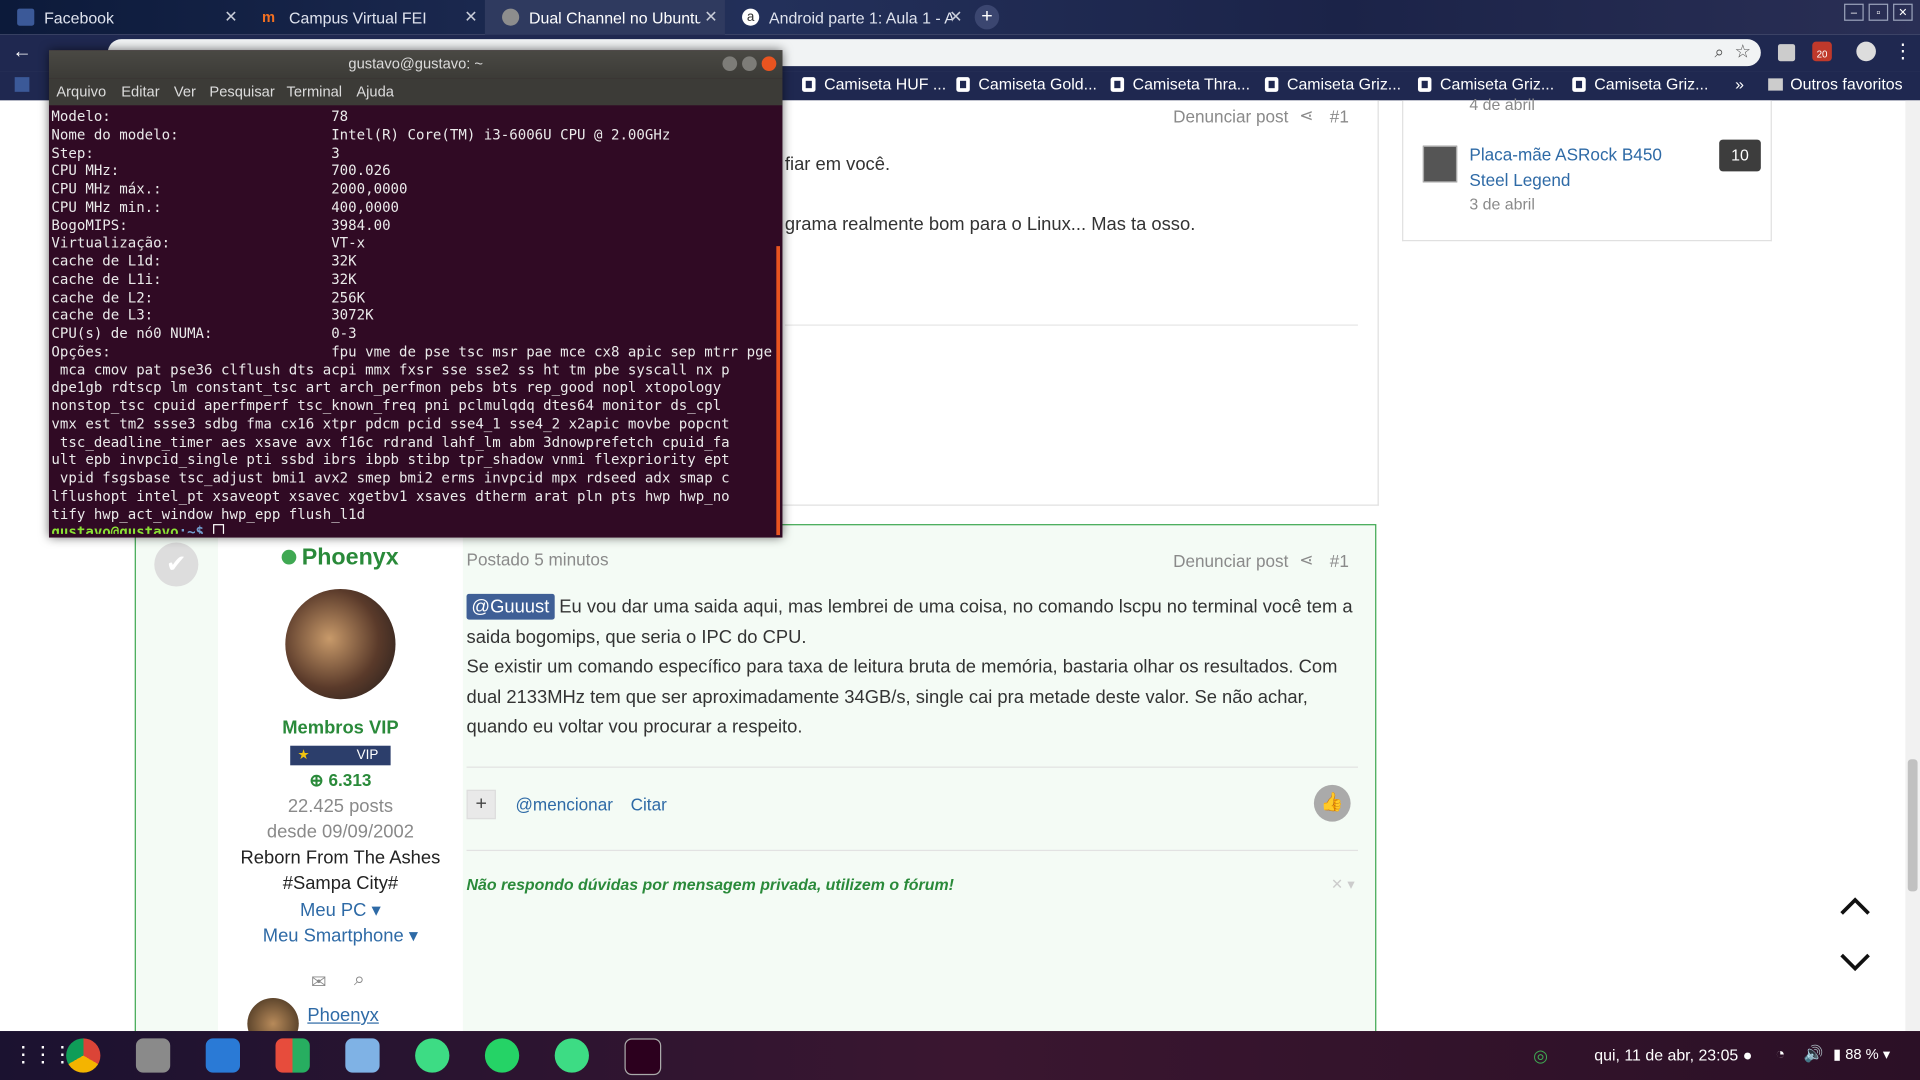 The width and height of the screenshot is (1920, 1080). What do you see at coordinates (730, 64) in the screenshot?
I see `minimize-icon` at bounding box center [730, 64].